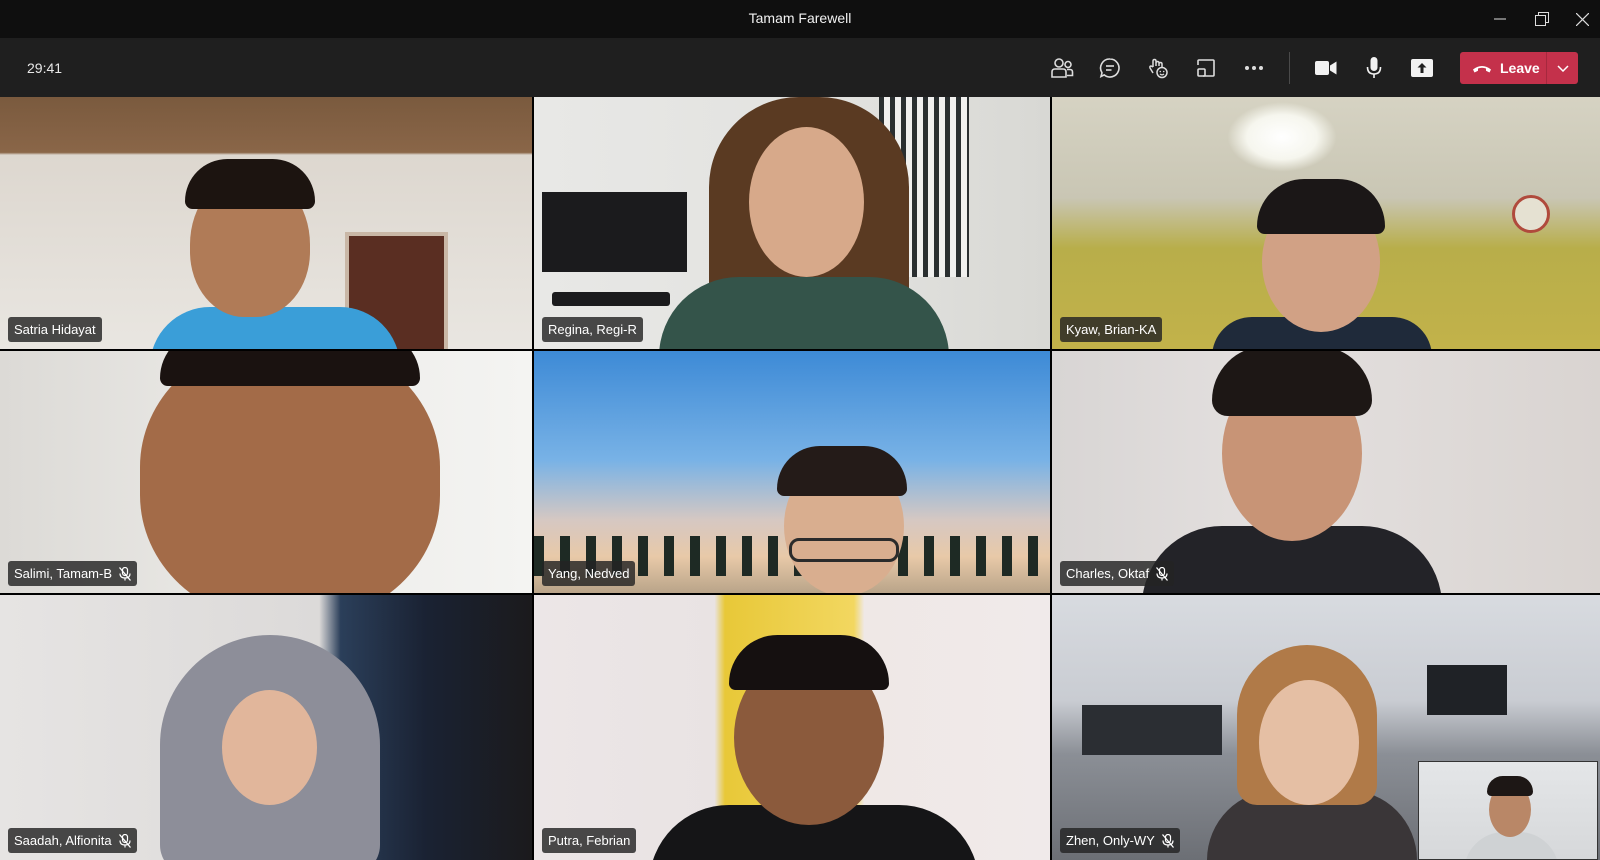 The width and height of the screenshot is (1600, 860). Describe the element at coordinates (1482, 68) in the screenshot. I see `phone-hangup-icon` at that location.